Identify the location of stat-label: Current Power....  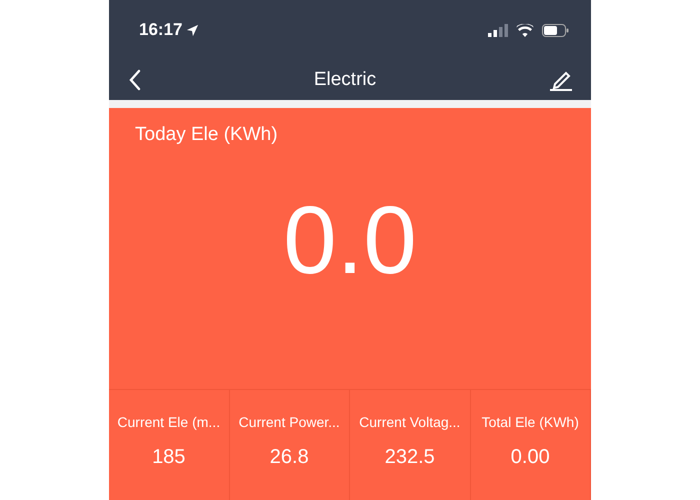
(289, 422).